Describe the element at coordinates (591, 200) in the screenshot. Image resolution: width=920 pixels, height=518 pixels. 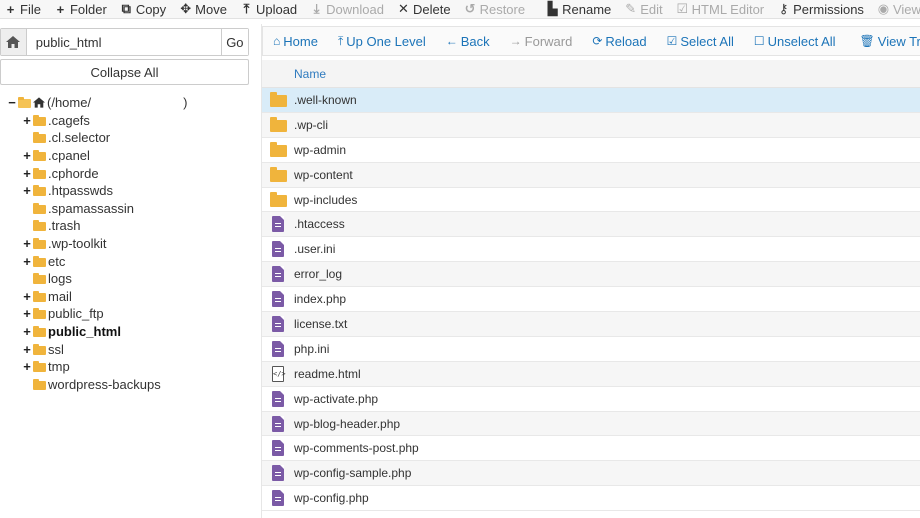
I see `file-row: wp-includes` at that location.